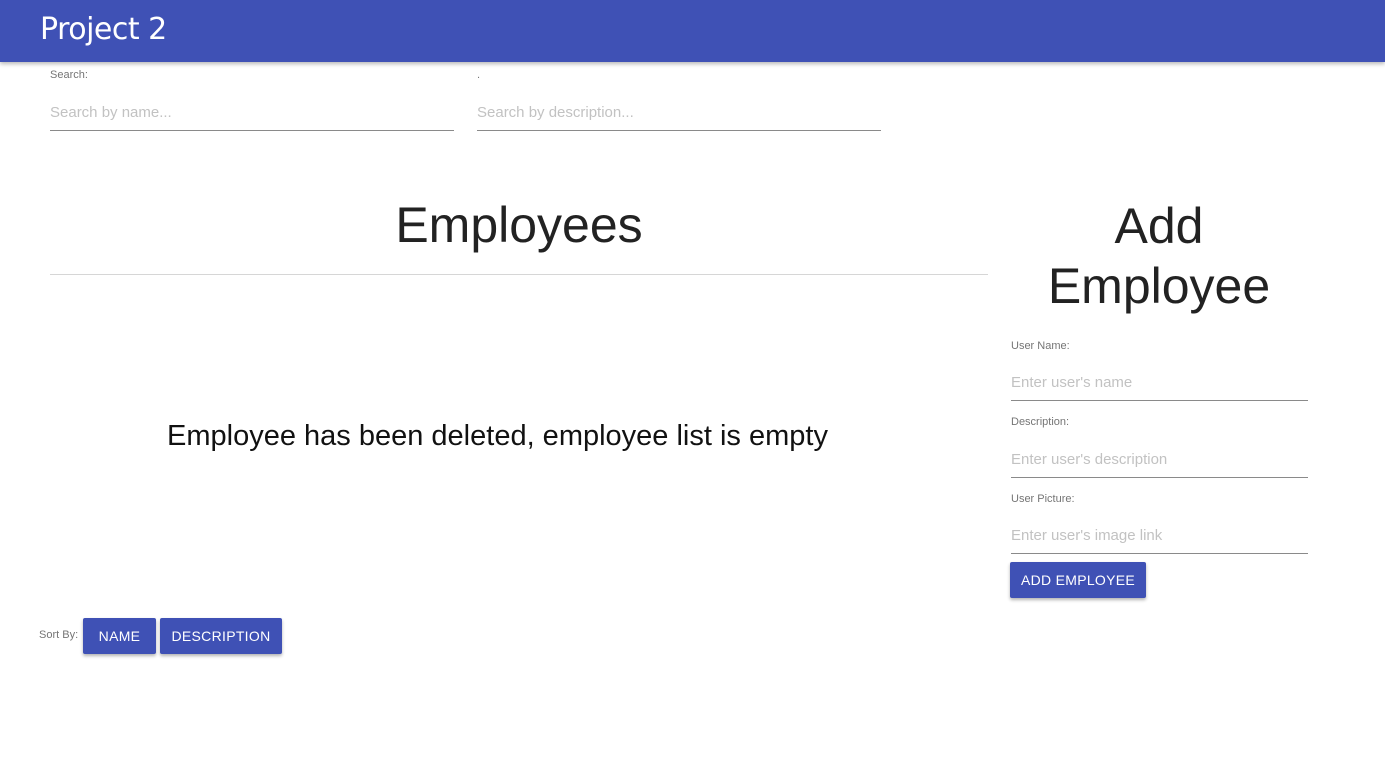 This screenshot has height=774, width=1385. Describe the element at coordinates (692, 31) in the screenshot. I see `app-bar: Project 2` at that location.